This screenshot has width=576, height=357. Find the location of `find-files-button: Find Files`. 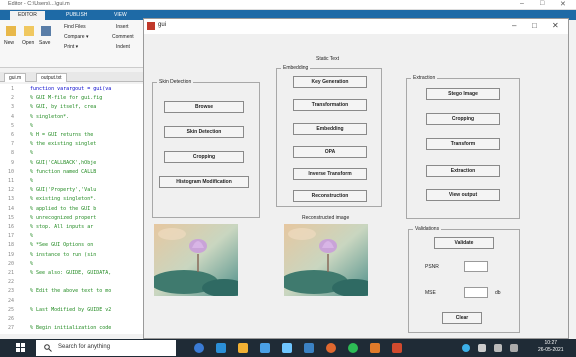

find-files-button: Find Files is located at coordinates (75, 27).